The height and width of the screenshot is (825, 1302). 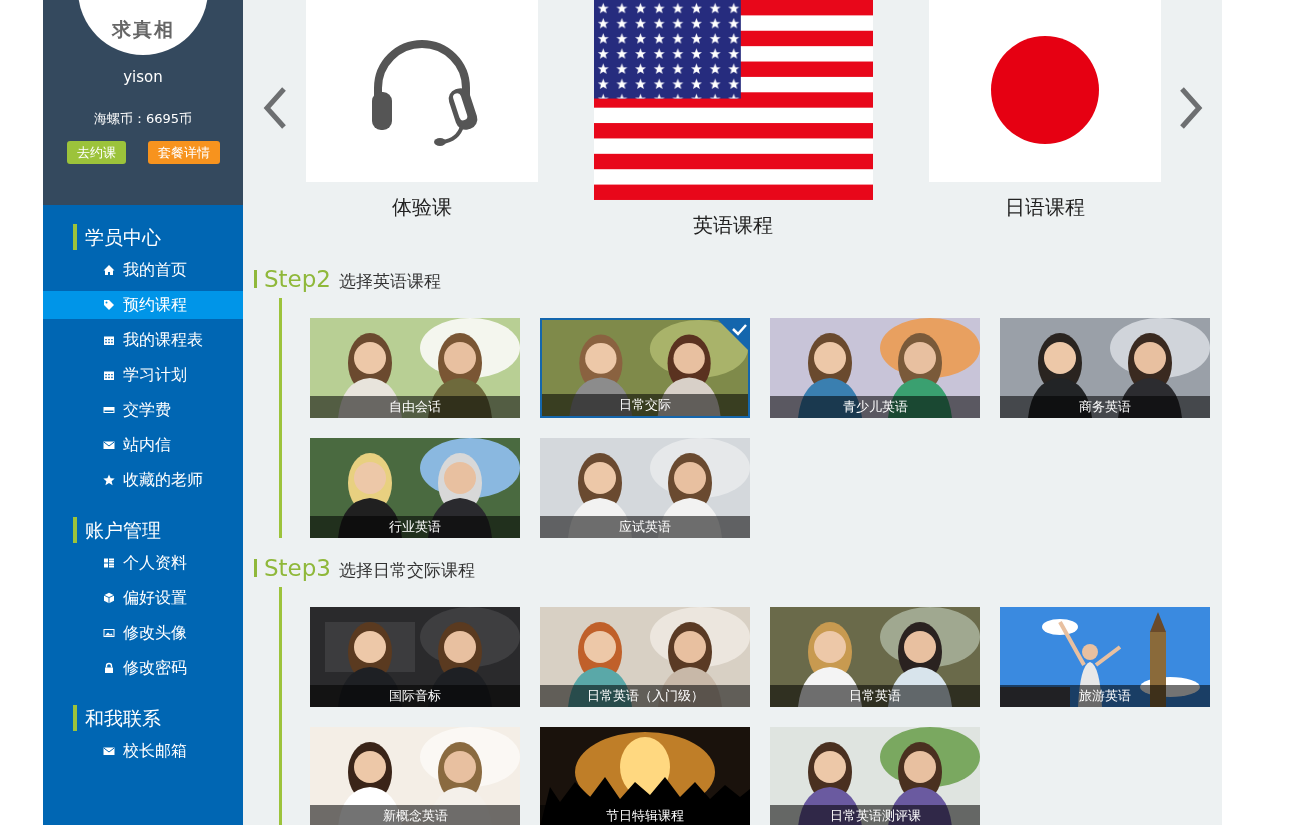 I want to click on course-card: 商务英语, so click(x=1105, y=368).